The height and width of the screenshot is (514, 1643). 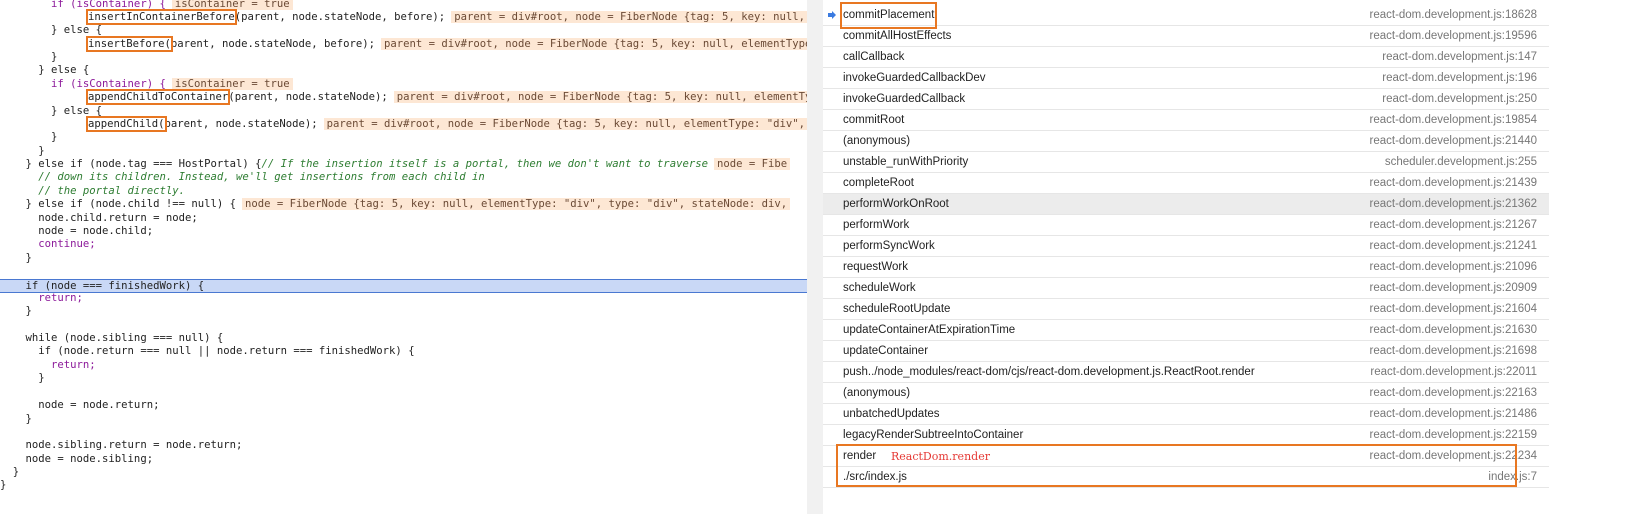 What do you see at coordinates (1454, 120) in the screenshot?
I see `frame-location: react-dom.development.js:19854` at bounding box center [1454, 120].